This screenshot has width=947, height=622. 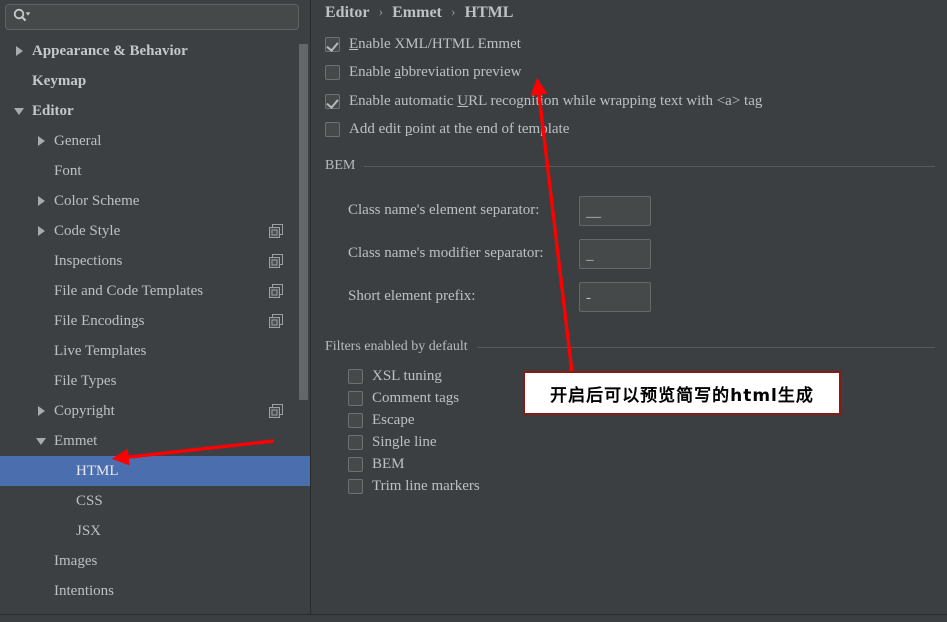 What do you see at coordinates (447, 129) in the screenshot?
I see `option-checkbox-row-3: Add edit point at the end of template` at bounding box center [447, 129].